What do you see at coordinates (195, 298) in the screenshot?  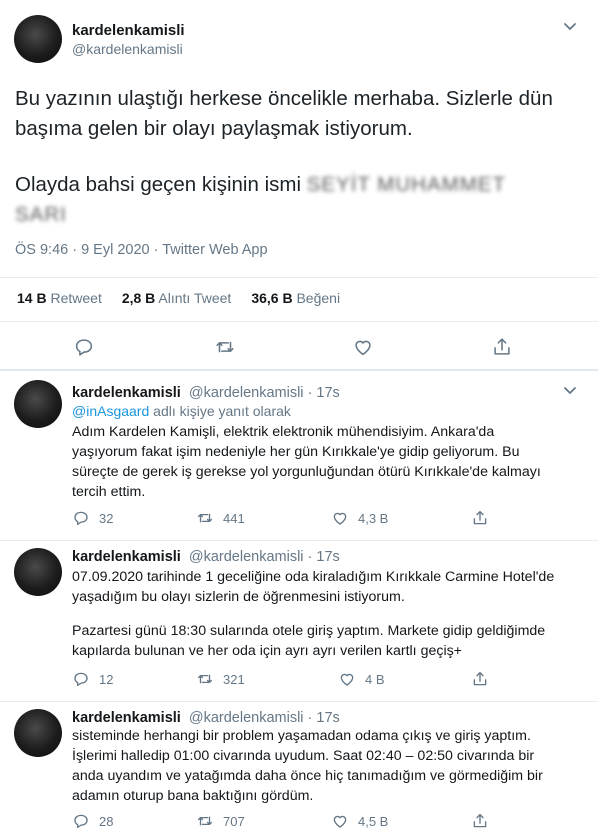 I see `quote-label: Alıntı Tweet` at bounding box center [195, 298].